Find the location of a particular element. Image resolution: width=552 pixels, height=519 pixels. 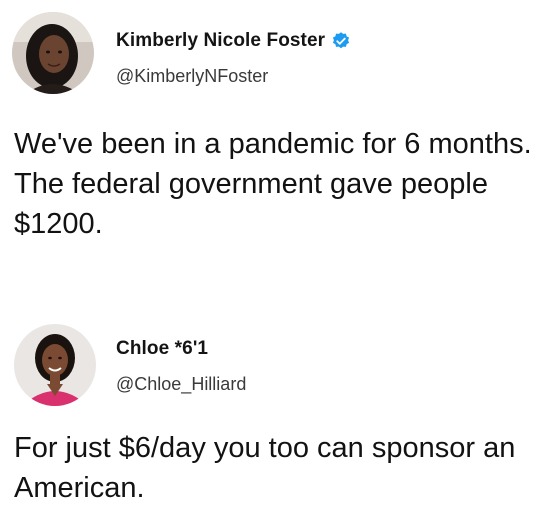

user-handle: @KimberlyNFoster is located at coordinates (192, 76).